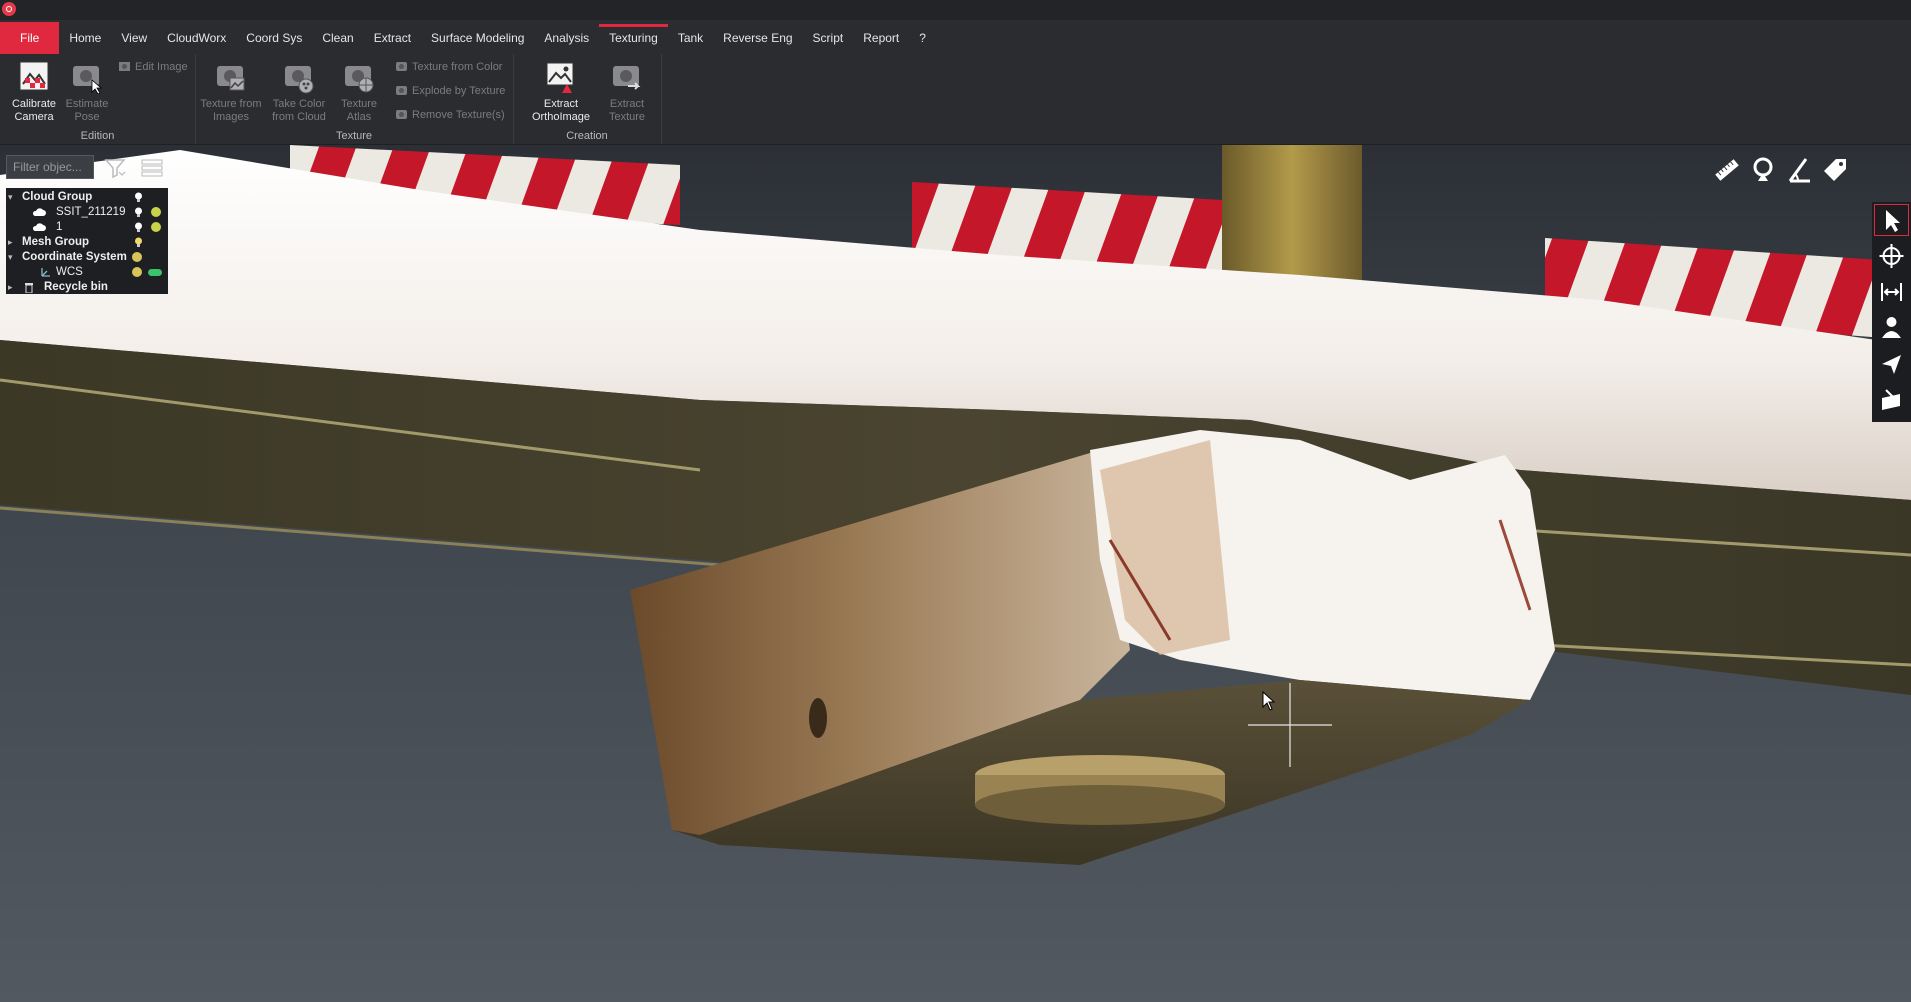 The image size is (1911, 1002). Describe the element at coordinates (87, 197) in the screenshot. I see `tree-item-cloud-group: ▾ Cloud Group` at that location.